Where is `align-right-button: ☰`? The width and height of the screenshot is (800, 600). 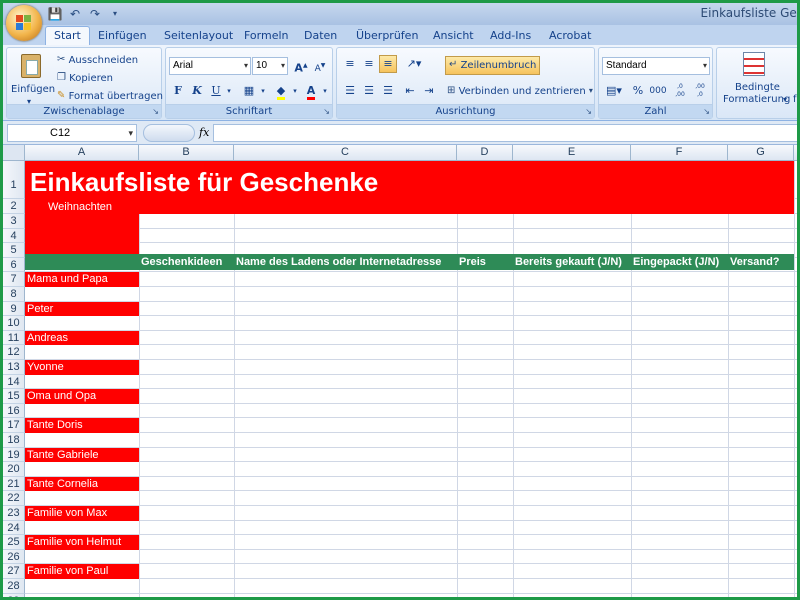
align-right-button: ☰ is located at coordinates (388, 91).